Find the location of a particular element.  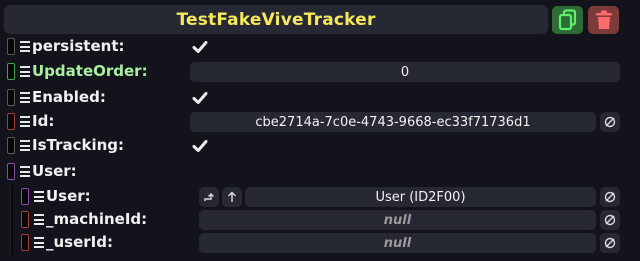

field-row-user-id: _userId: null is located at coordinates (320, 243).